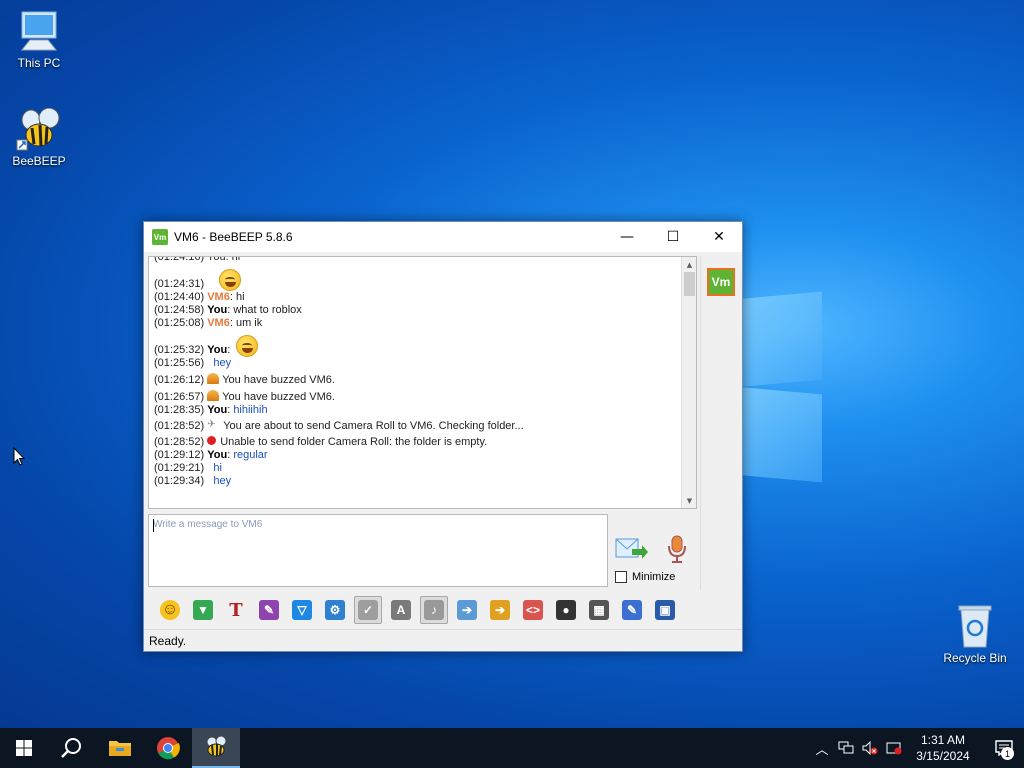  Describe the element at coordinates (211, 455) in the screenshot. I see `chat-line: (01:29:12) You: regular` at that location.